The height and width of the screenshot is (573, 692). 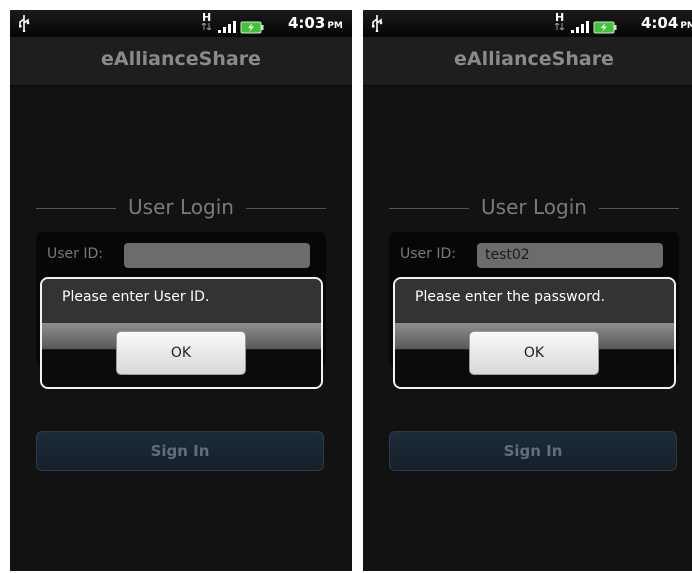 I want to click on dialog-message: Please enter User ID., so click(x=181, y=301).